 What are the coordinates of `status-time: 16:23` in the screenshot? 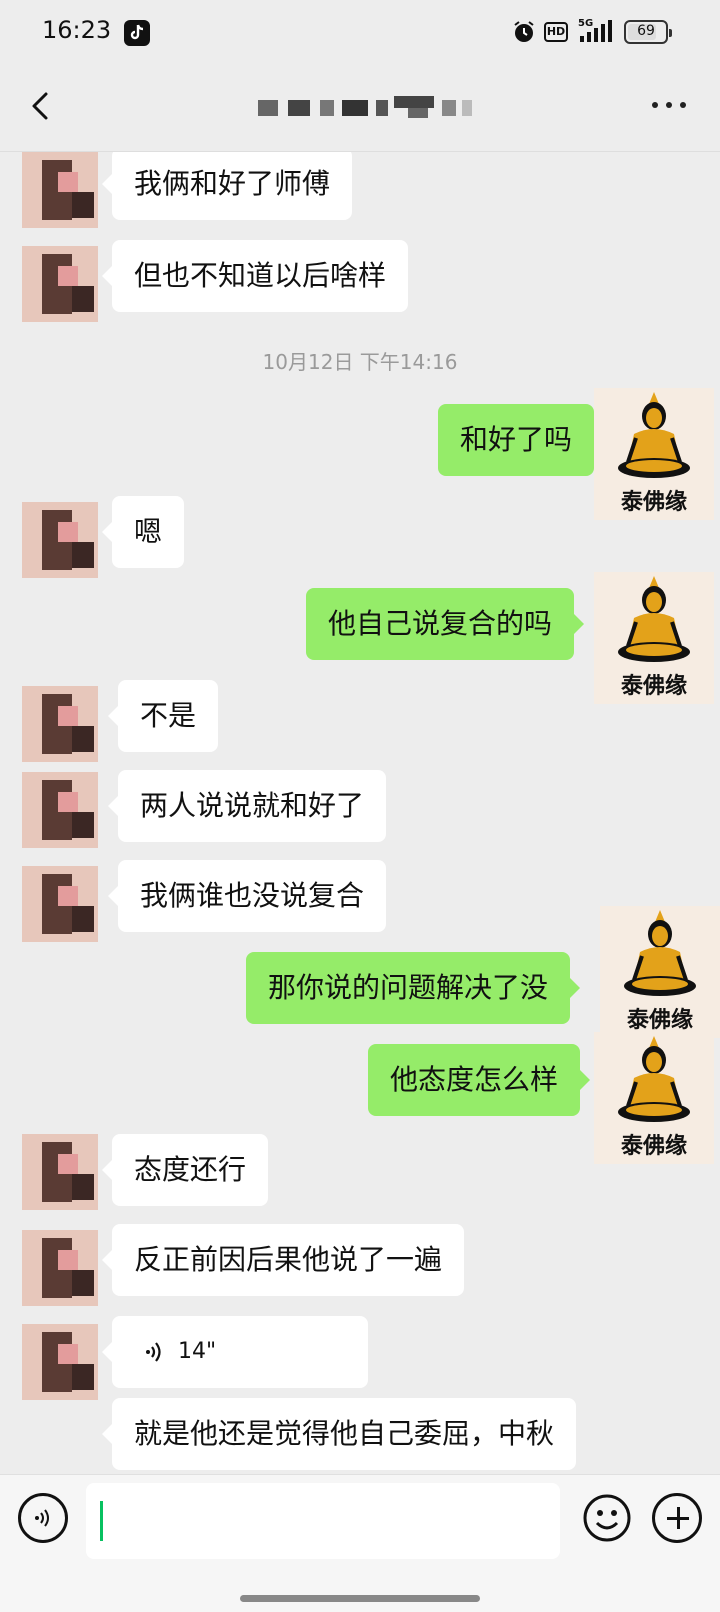 It's located at (77, 30).